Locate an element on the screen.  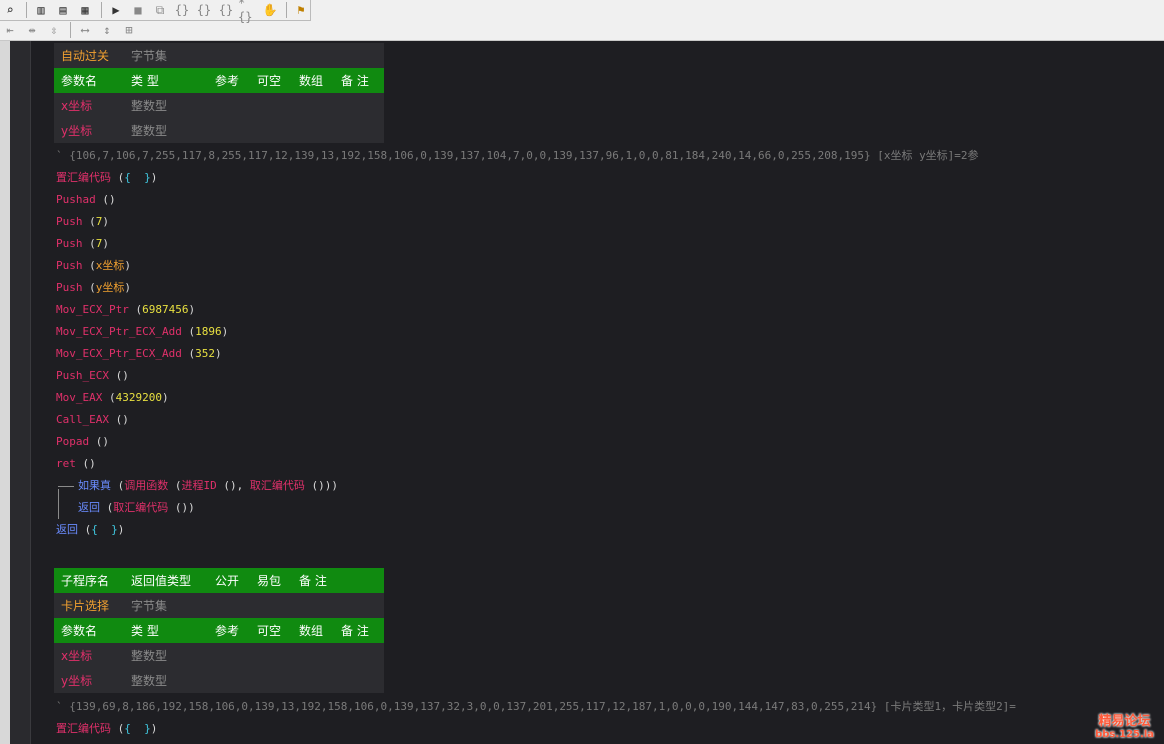
width-icon: ⟷ is located at coordinates (85, 30).